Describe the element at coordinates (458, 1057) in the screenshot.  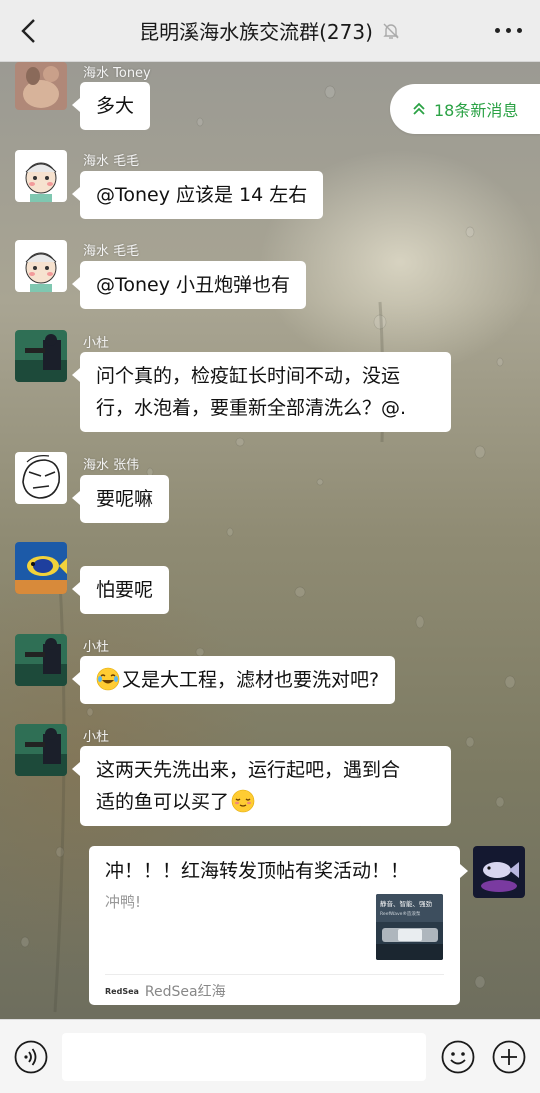
I see `emoji-face-icon` at that location.